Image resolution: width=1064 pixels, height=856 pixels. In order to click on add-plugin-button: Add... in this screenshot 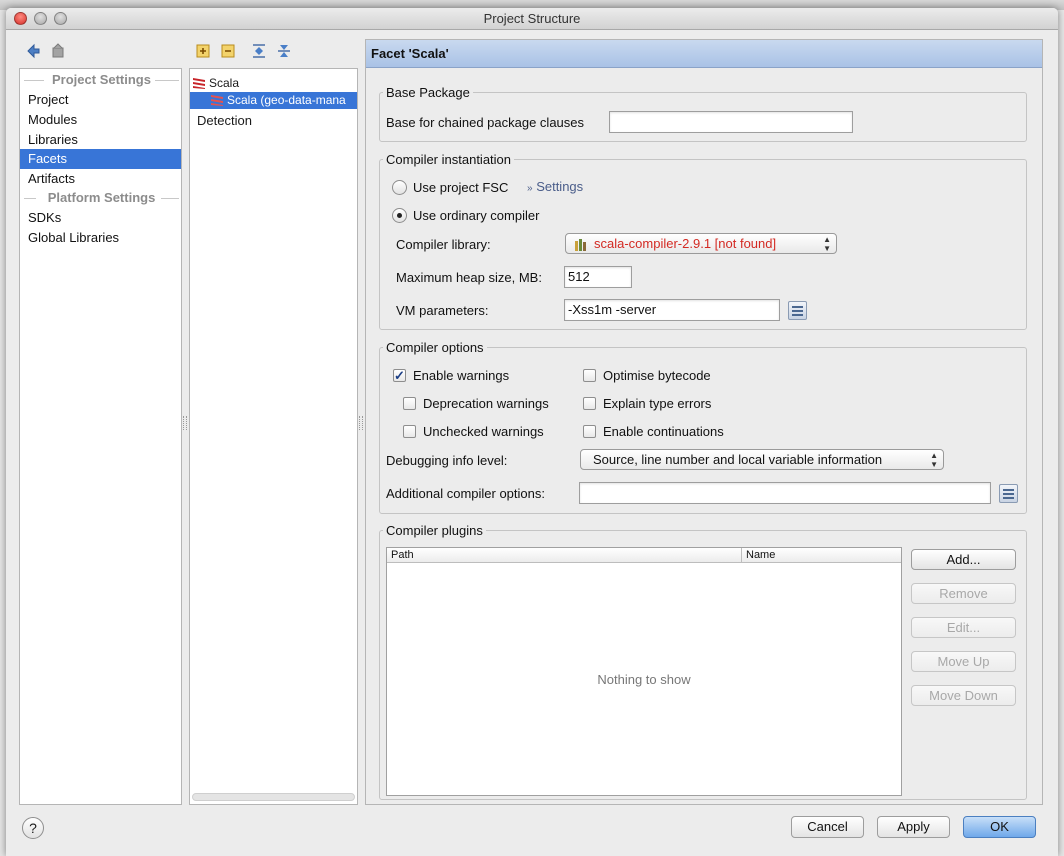, I will do `click(963, 559)`.